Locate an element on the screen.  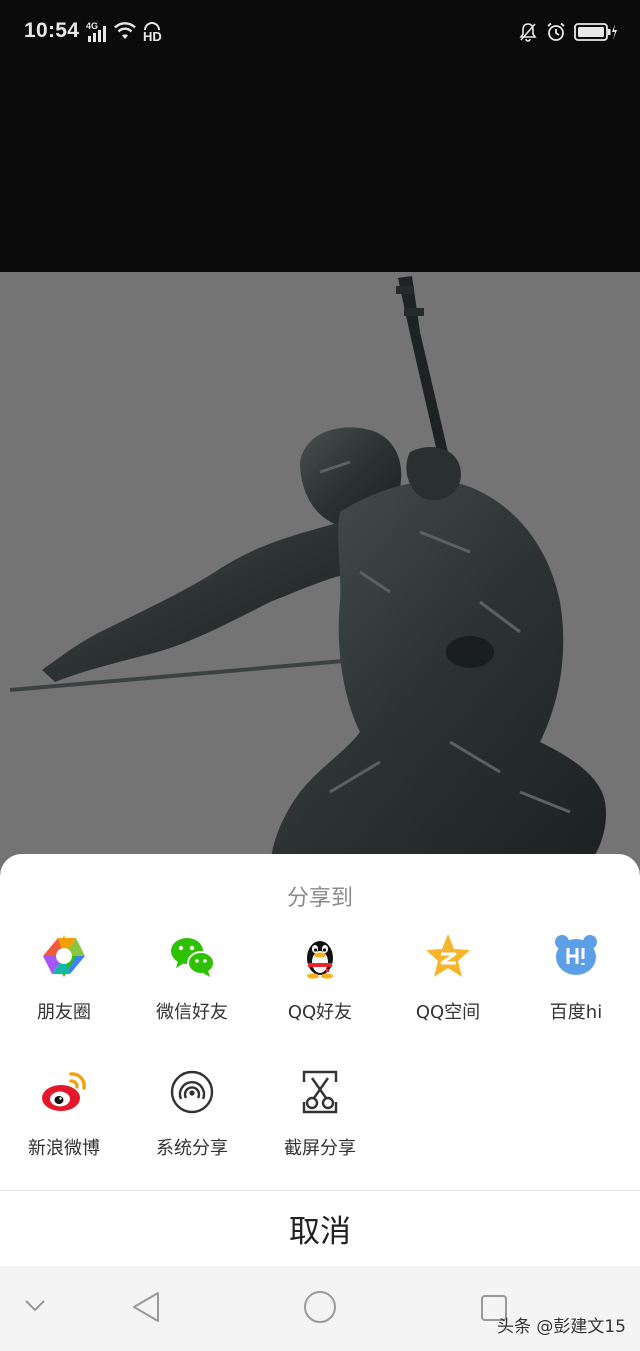
share-moments-button: 朋友圈 is located at coordinates (64, 978).